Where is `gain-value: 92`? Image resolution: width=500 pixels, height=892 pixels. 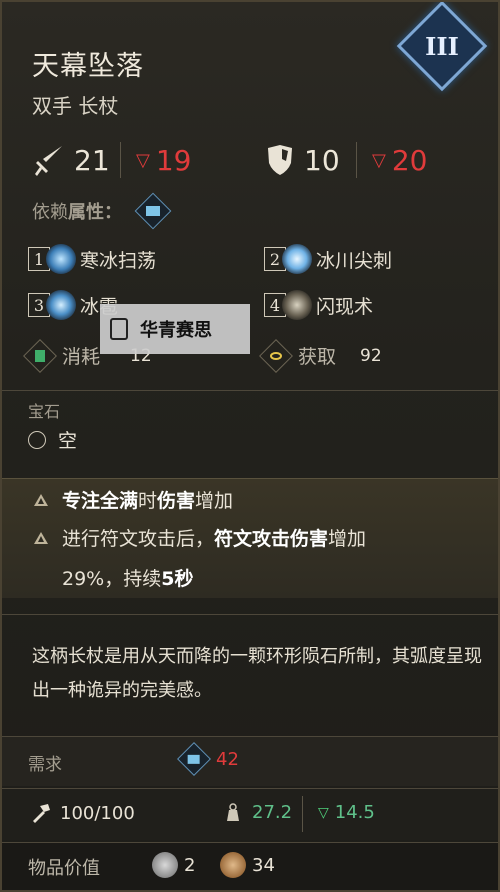
gain-value: 92 is located at coordinates (371, 355).